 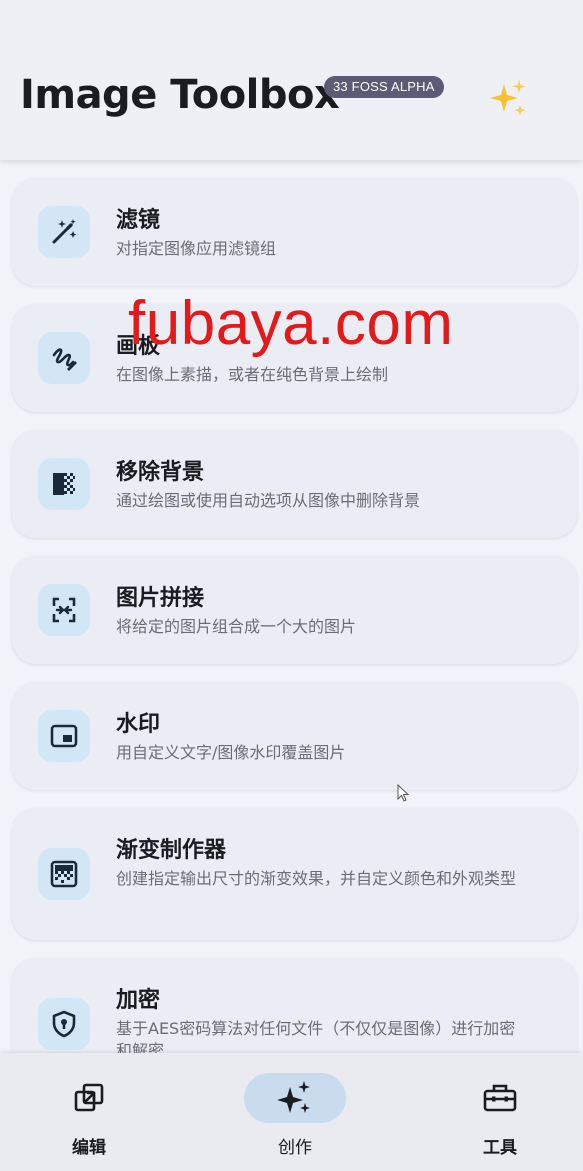 What do you see at coordinates (89, 1148) in the screenshot?
I see `nav-label: 编辑` at bounding box center [89, 1148].